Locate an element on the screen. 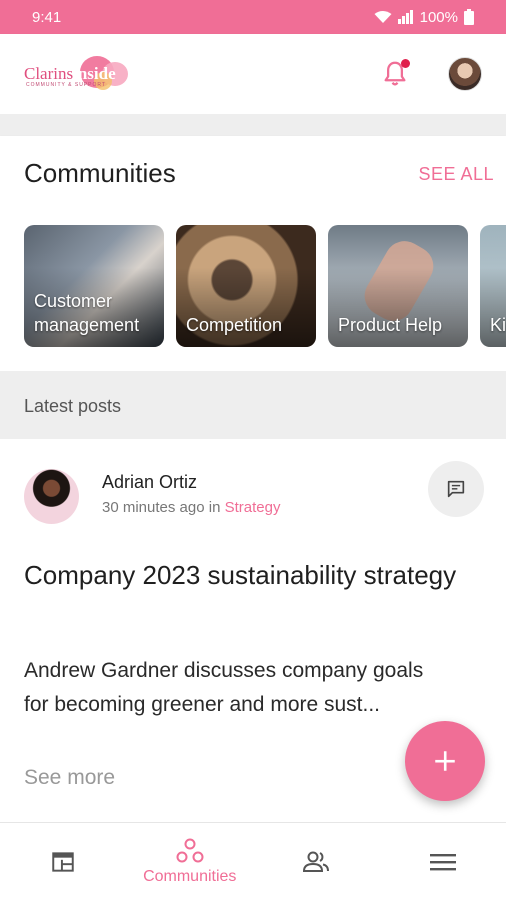 The image size is (506, 900). logo-text-left: Clarins is located at coordinates (49, 73).